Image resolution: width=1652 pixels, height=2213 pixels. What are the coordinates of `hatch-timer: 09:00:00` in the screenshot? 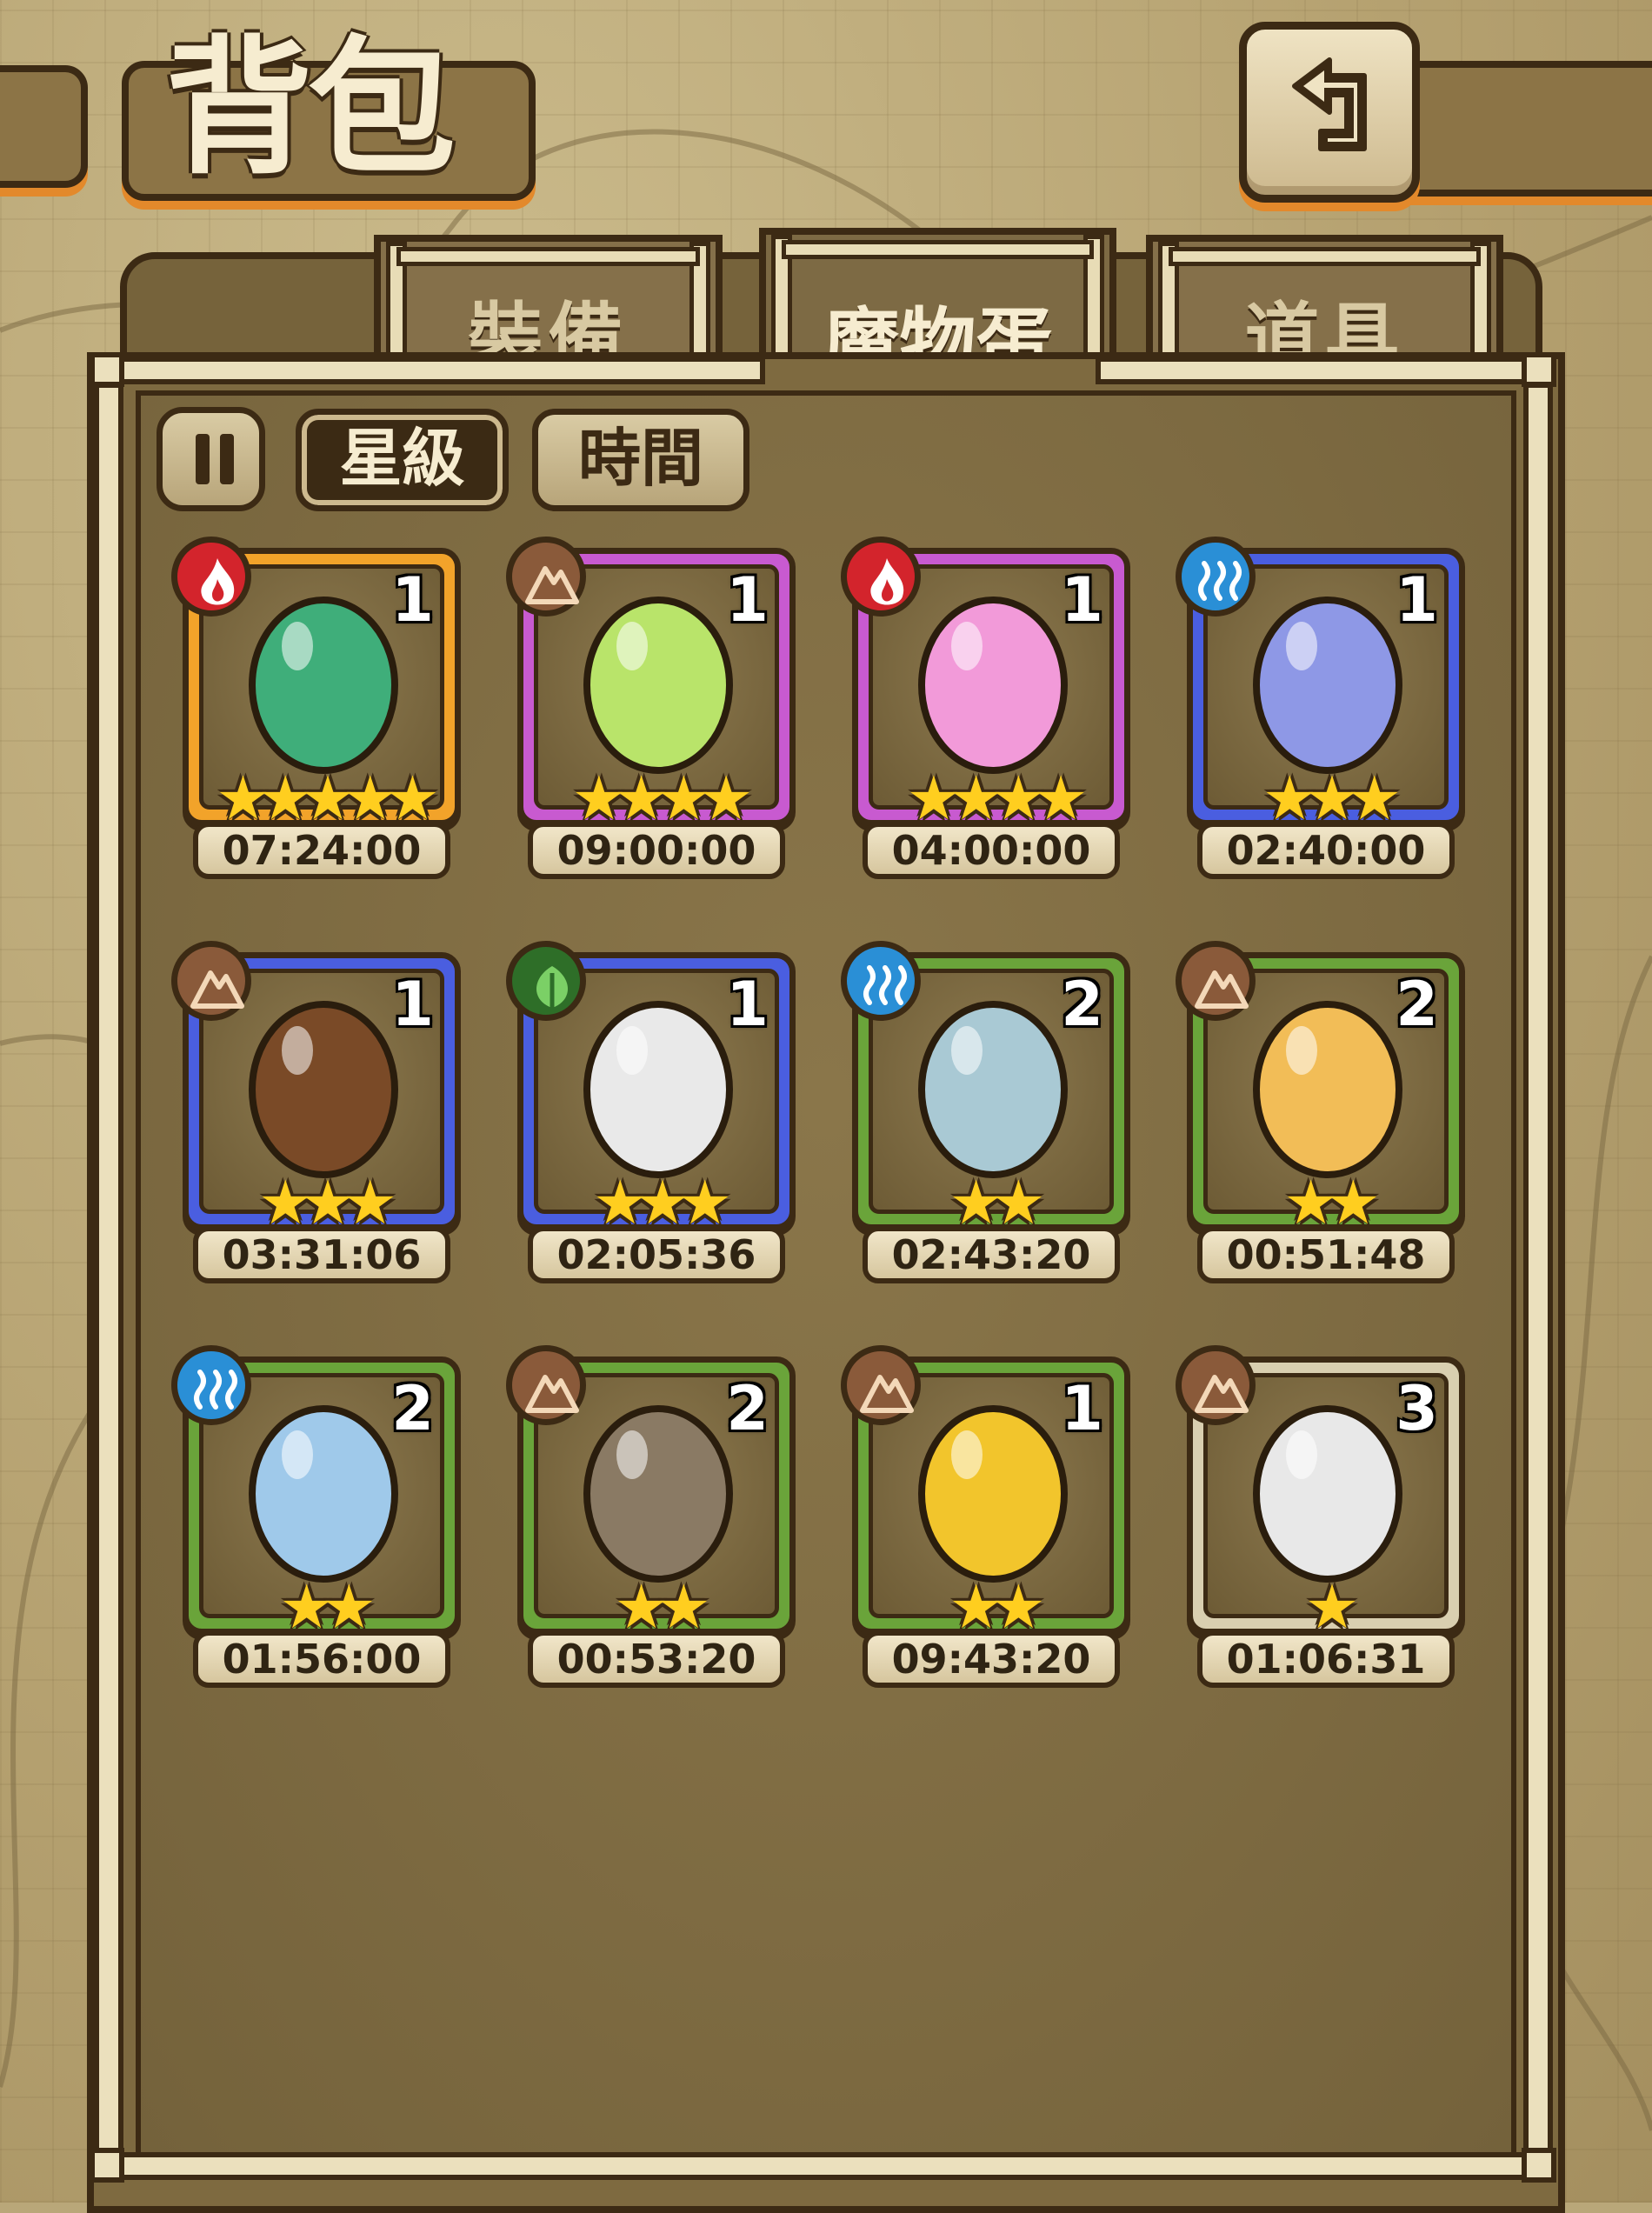 It's located at (656, 850).